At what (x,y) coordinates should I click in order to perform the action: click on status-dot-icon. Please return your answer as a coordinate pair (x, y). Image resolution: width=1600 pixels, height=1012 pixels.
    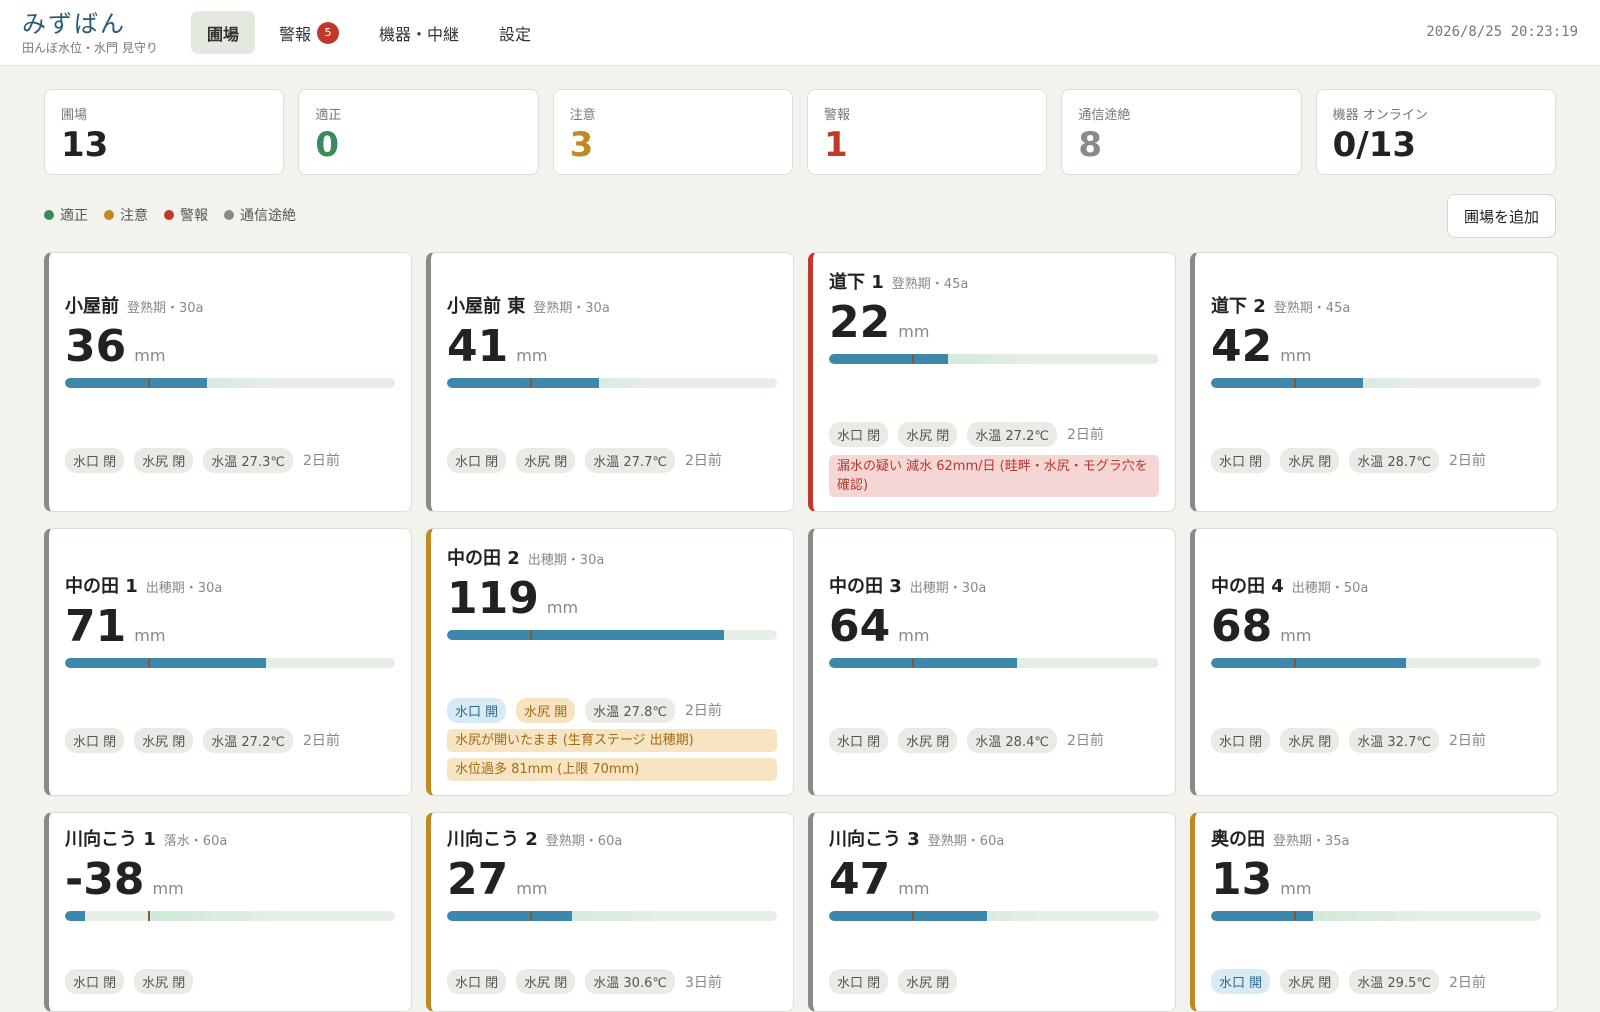
    Looking at the image, I should click on (229, 215).